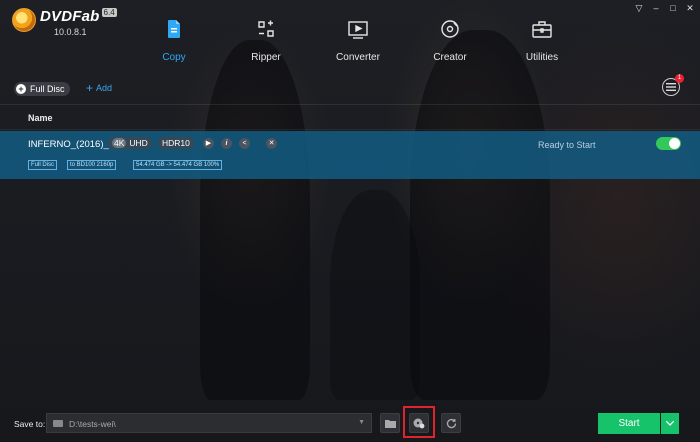 The width and height of the screenshot is (700, 442). Describe the element at coordinates (450, 57) in the screenshot. I see `tab-label: Creator` at that location.